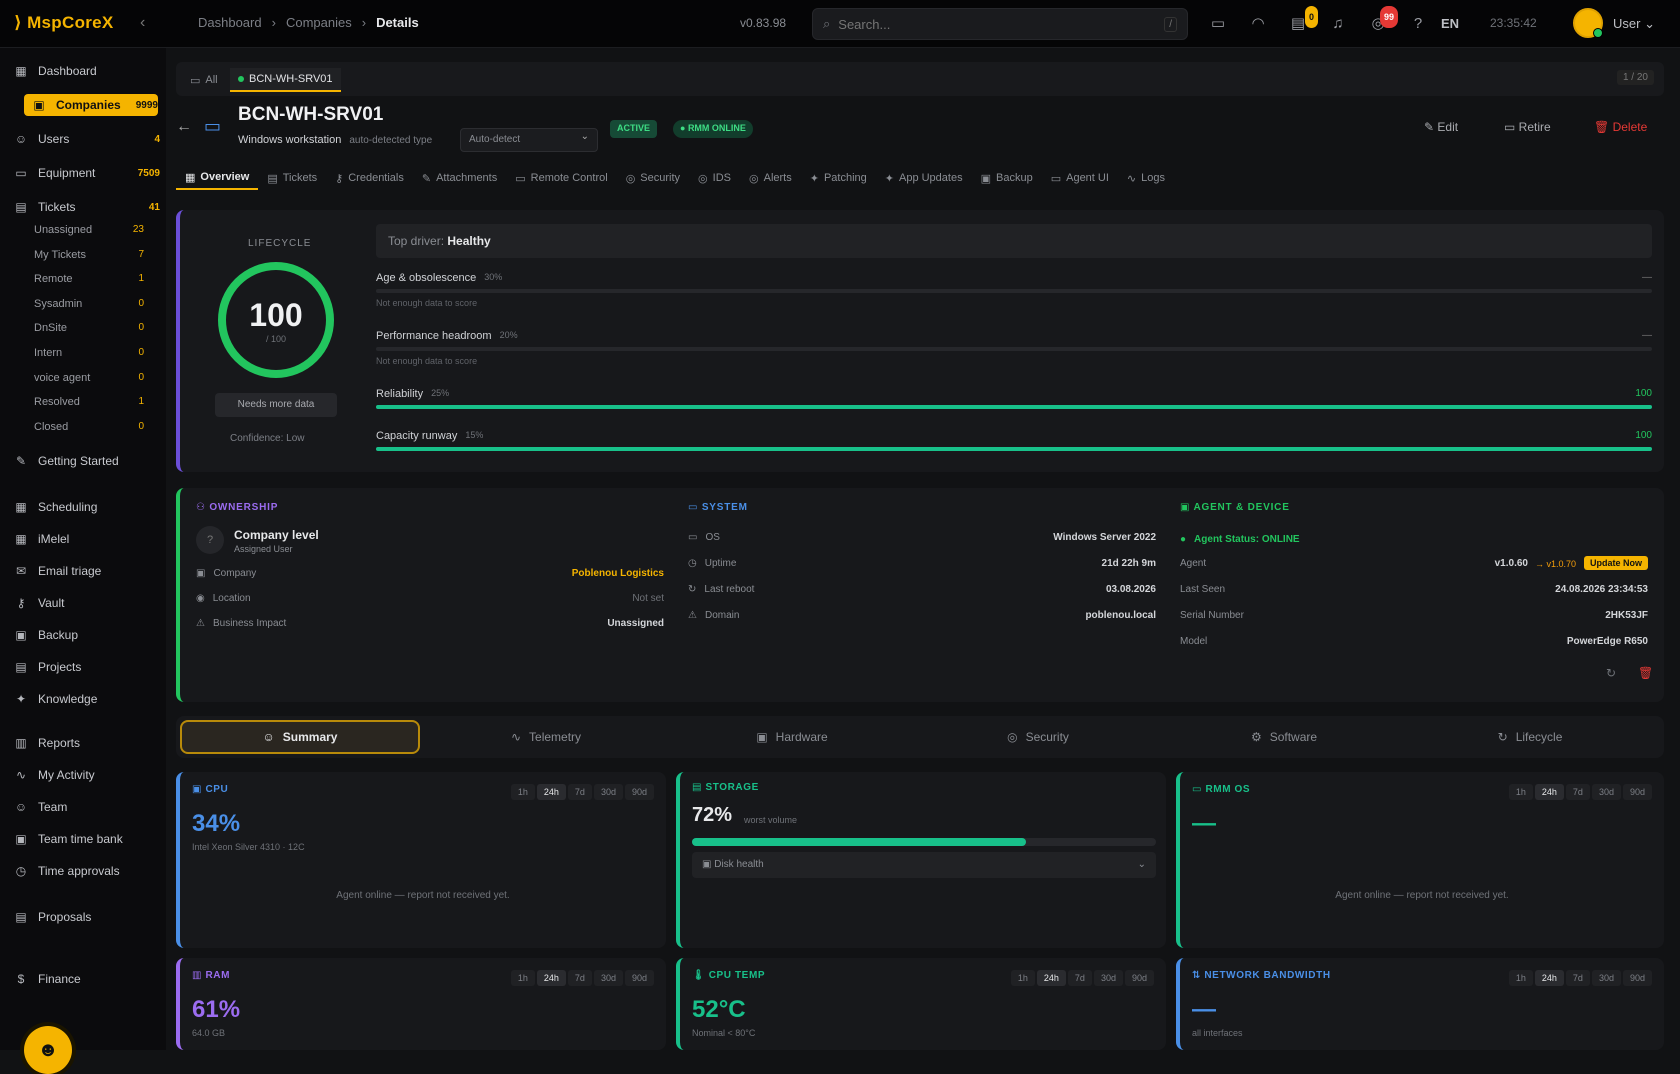 The width and height of the screenshot is (1680, 1074). I want to click on sidebar-item-knowledge: ✦ Knowledge, so click(87, 699).